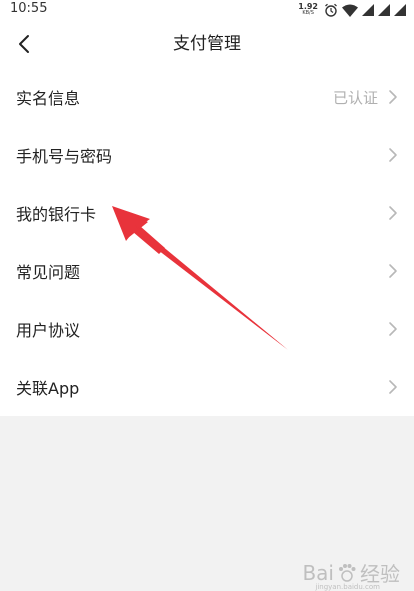 The height and width of the screenshot is (591, 414). I want to click on paw-logo-icon, so click(347, 572).